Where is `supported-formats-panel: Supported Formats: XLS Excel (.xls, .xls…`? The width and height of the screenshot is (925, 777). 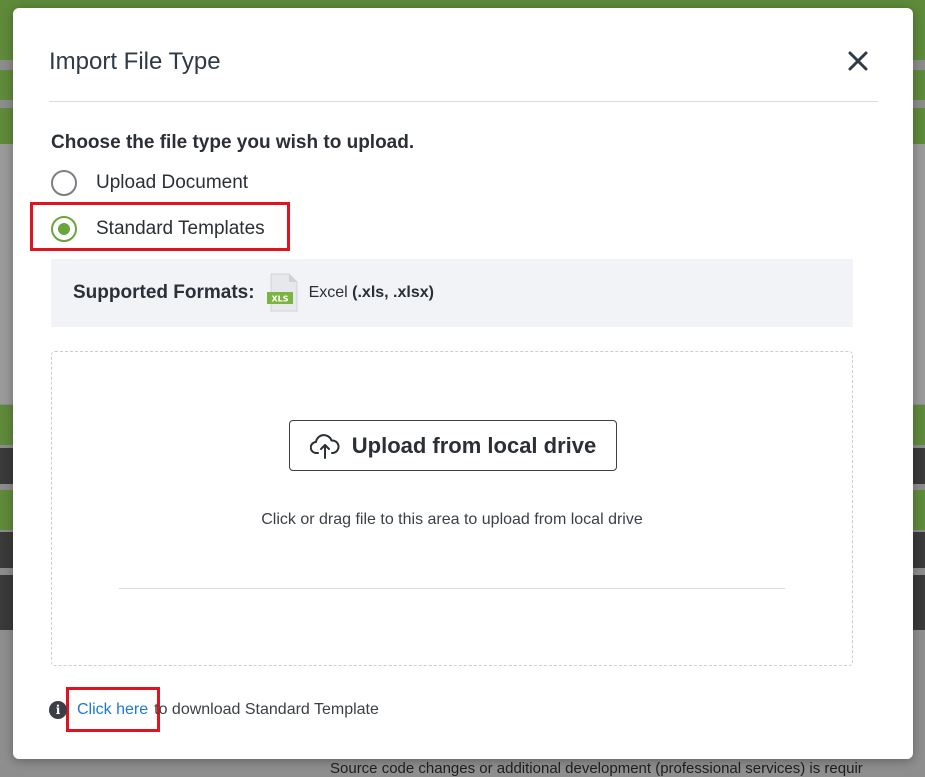
supported-formats-panel: Supported Formats: XLS Excel (.xls, .xls… is located at coordinates (452, 293).